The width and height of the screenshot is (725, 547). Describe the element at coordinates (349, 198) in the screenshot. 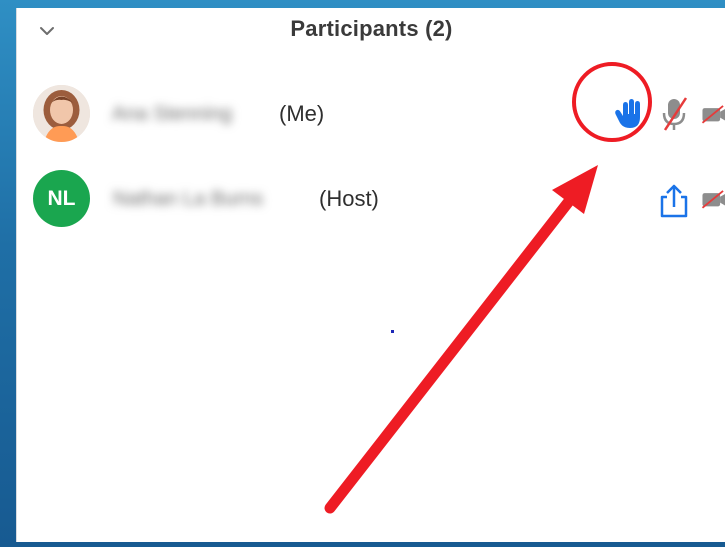

I see `participant-tag: (Host)` at that location.